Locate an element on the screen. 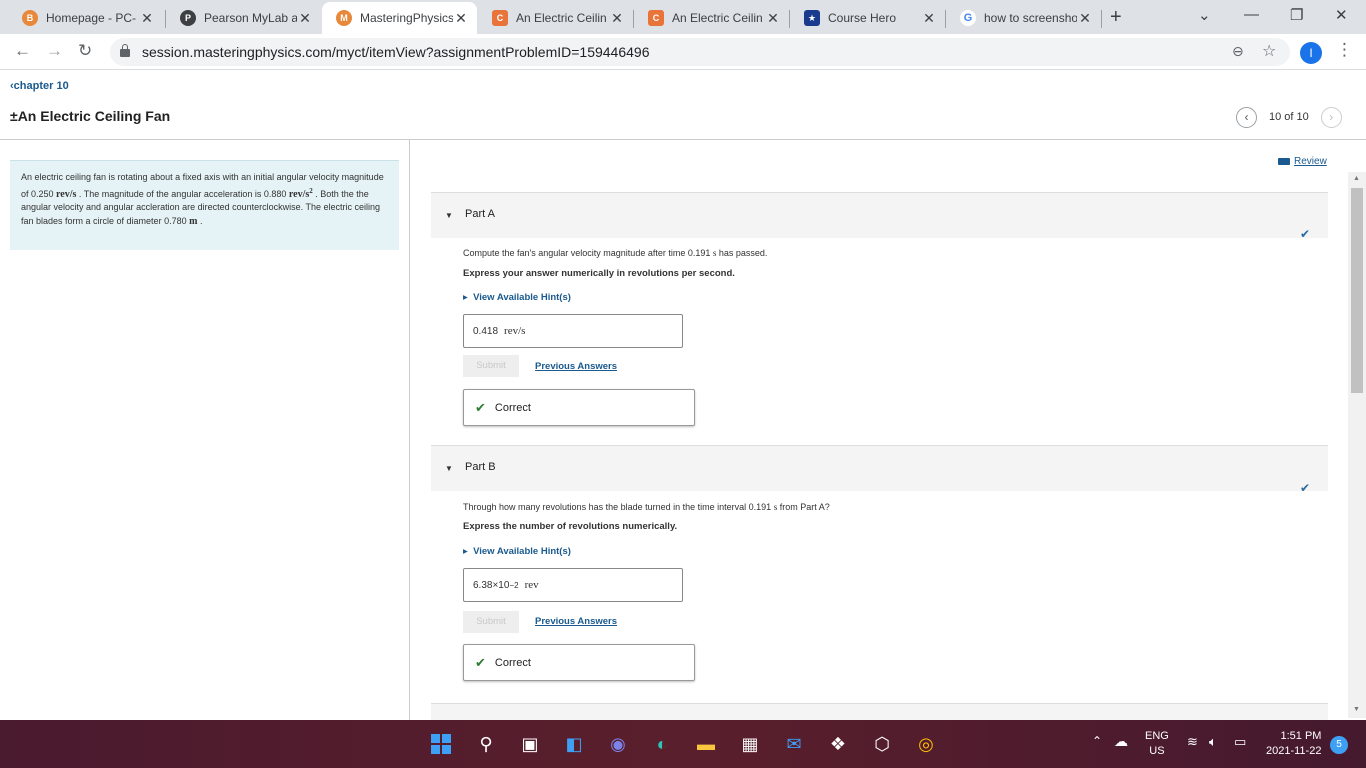 The height and width of the screenshot is (768, 1366). page-scrollbar: ▲ ▼ is located at coordinates (1357, 445).